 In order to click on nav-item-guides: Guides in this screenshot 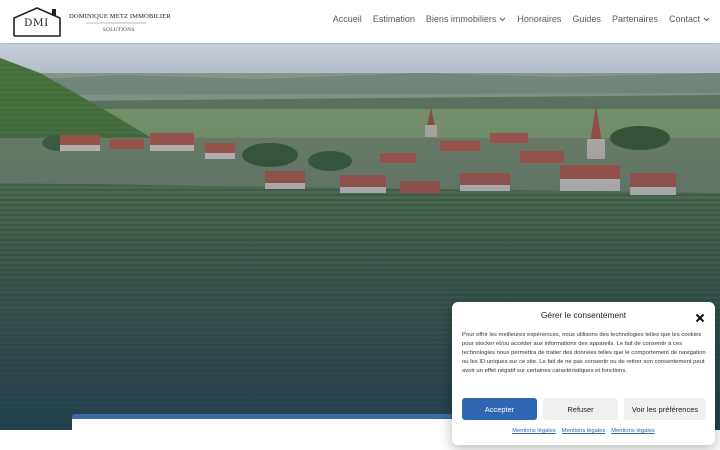, I will do `click(586, 19)`.